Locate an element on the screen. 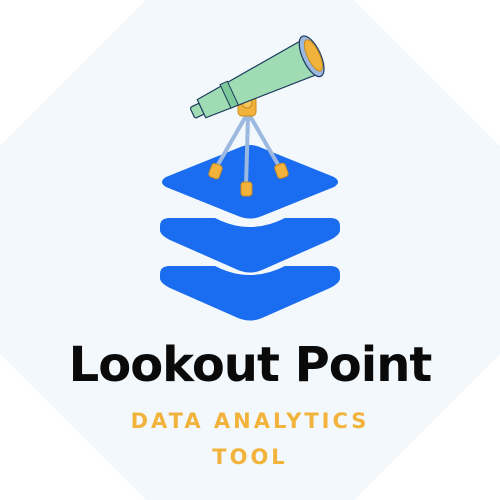 Image resolution: width=500 pixels, height=500 pixels. stacked-layers-icon is located at coordinates (250, 233).